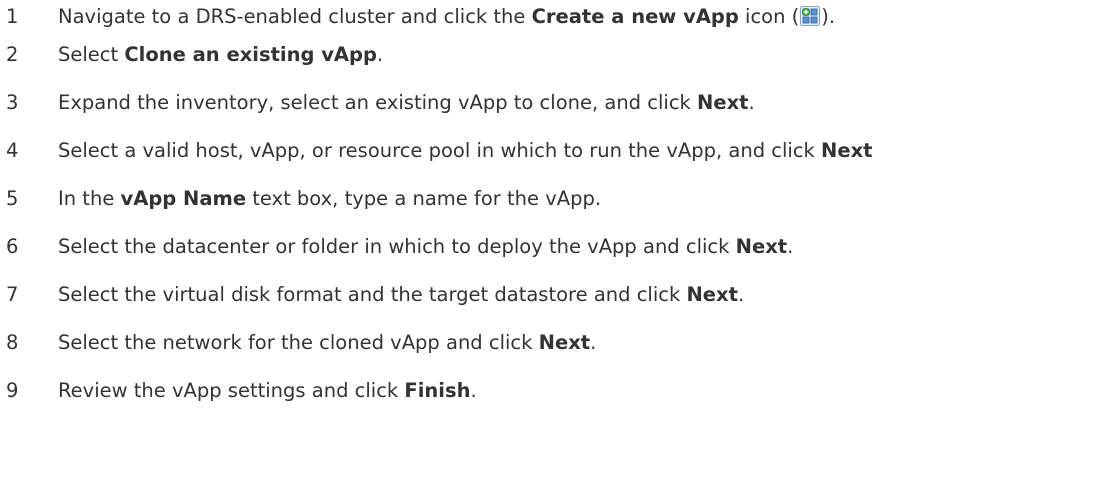 The width and height of the screenshot is (1107, 481). What do you see at coordinates (231, 390) in the screenshot?
I see `step-text-part: Review the vApp settings and click` at bounding box center [231, 390].